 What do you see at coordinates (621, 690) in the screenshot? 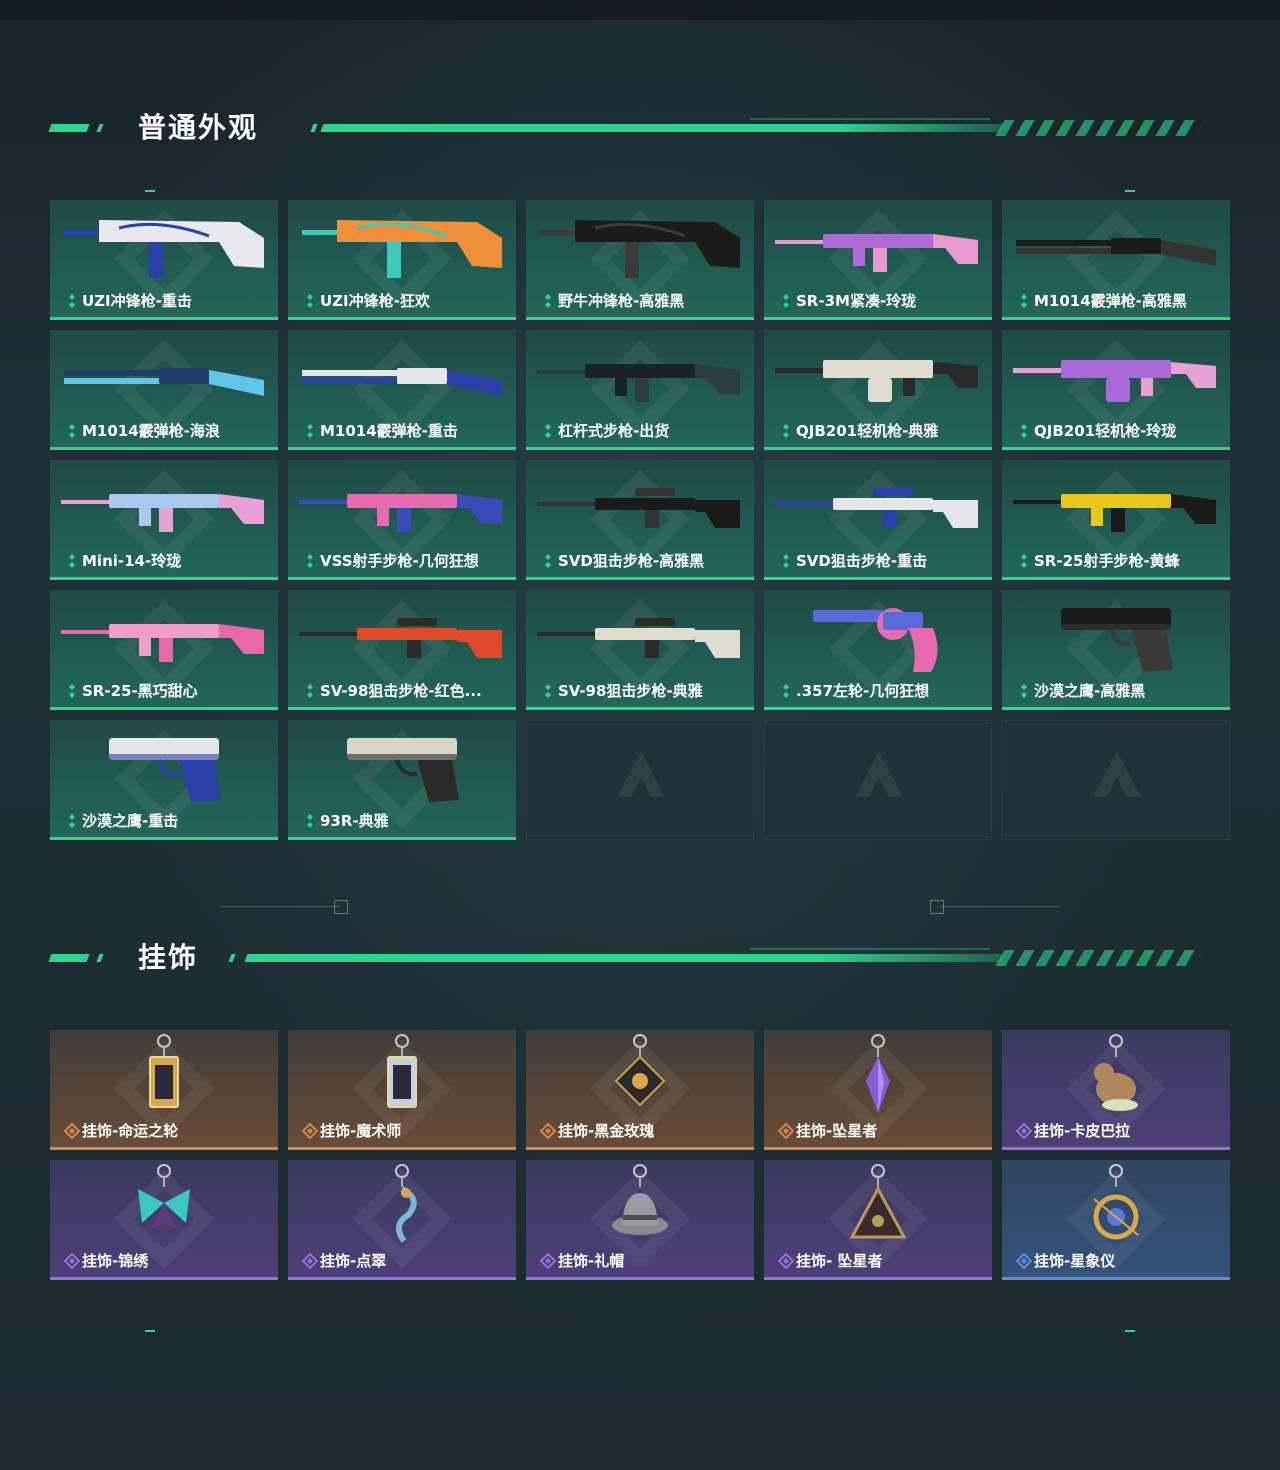
I see `card-label: SV-98狙击步枪-典雅` at bounding box center [621, 690].